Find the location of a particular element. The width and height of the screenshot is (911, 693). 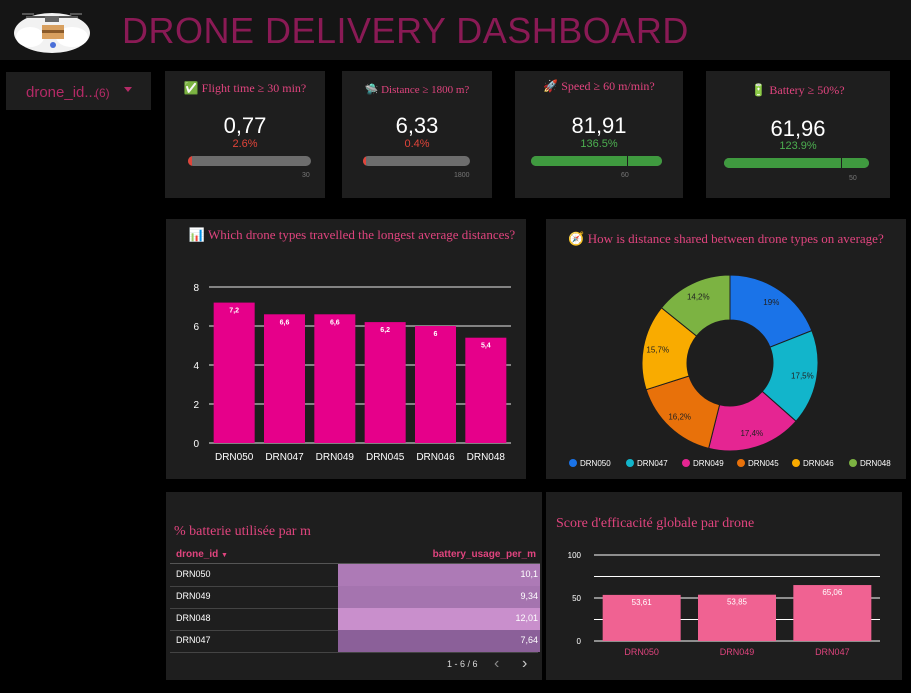

cell-battery-usage: 7,64 is located at coordinates (529, 640).